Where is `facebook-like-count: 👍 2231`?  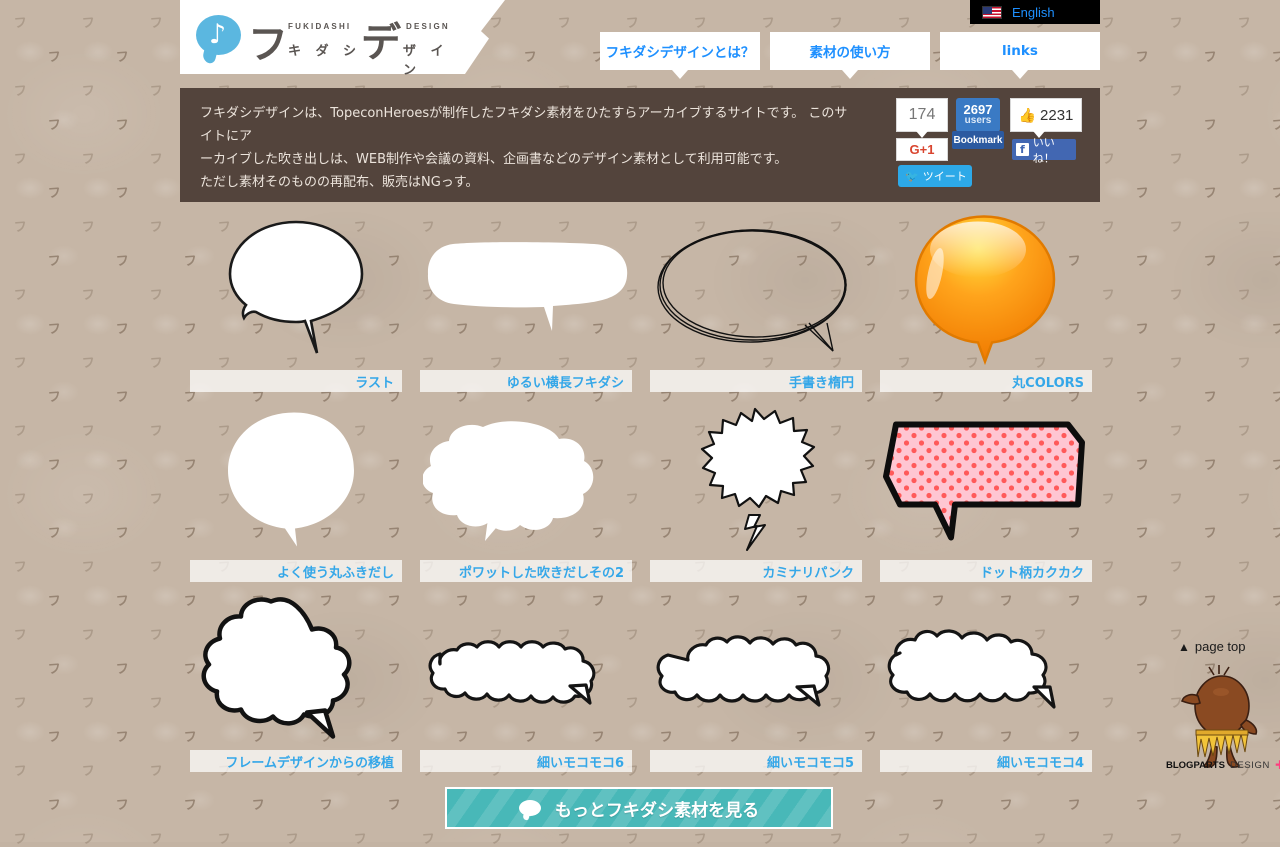 facebook-like-count: 👍 2231 is located at coordinates (1046, 118).